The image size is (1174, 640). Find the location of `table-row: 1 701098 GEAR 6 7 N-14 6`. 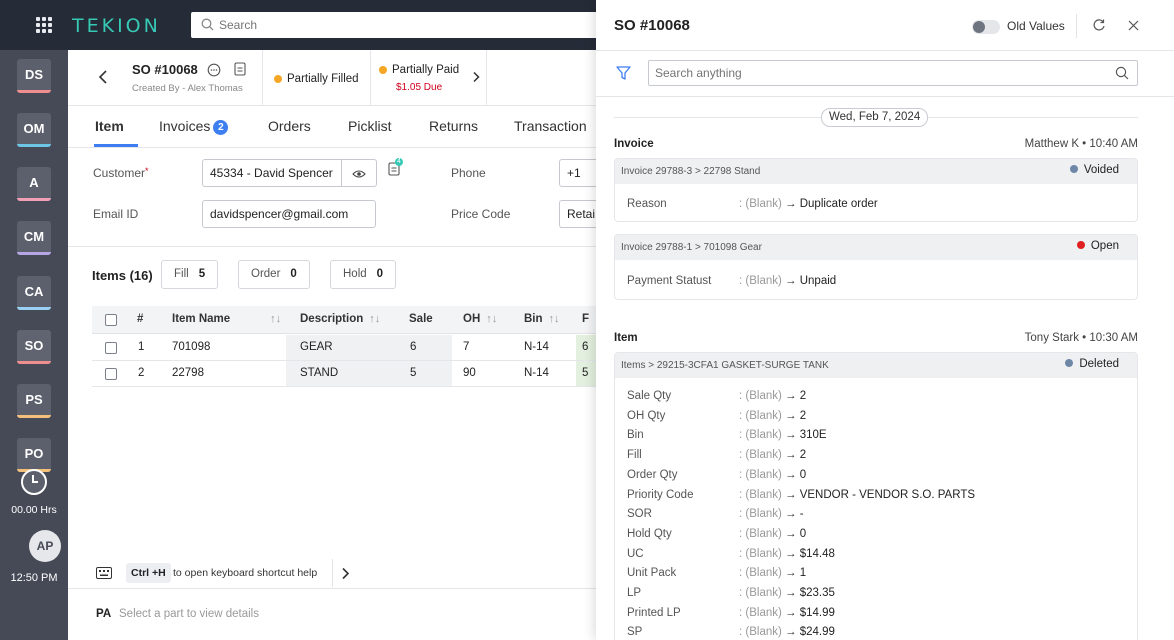

table-row: 1 701098 GEAR 6 7 N-14 6 is located at coordinates (344, 348).